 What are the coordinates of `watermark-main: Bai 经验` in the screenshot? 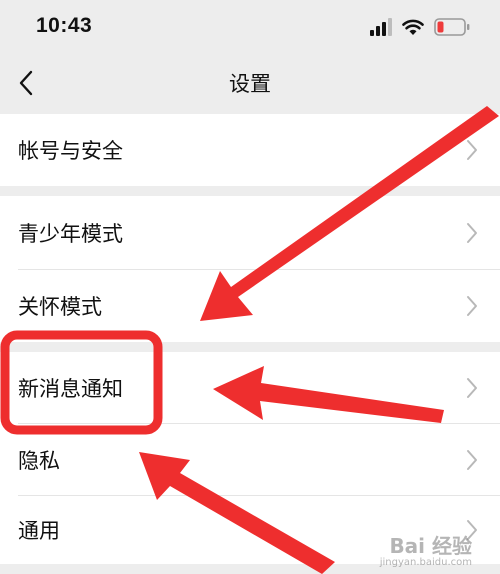 It's located at (430, 546).